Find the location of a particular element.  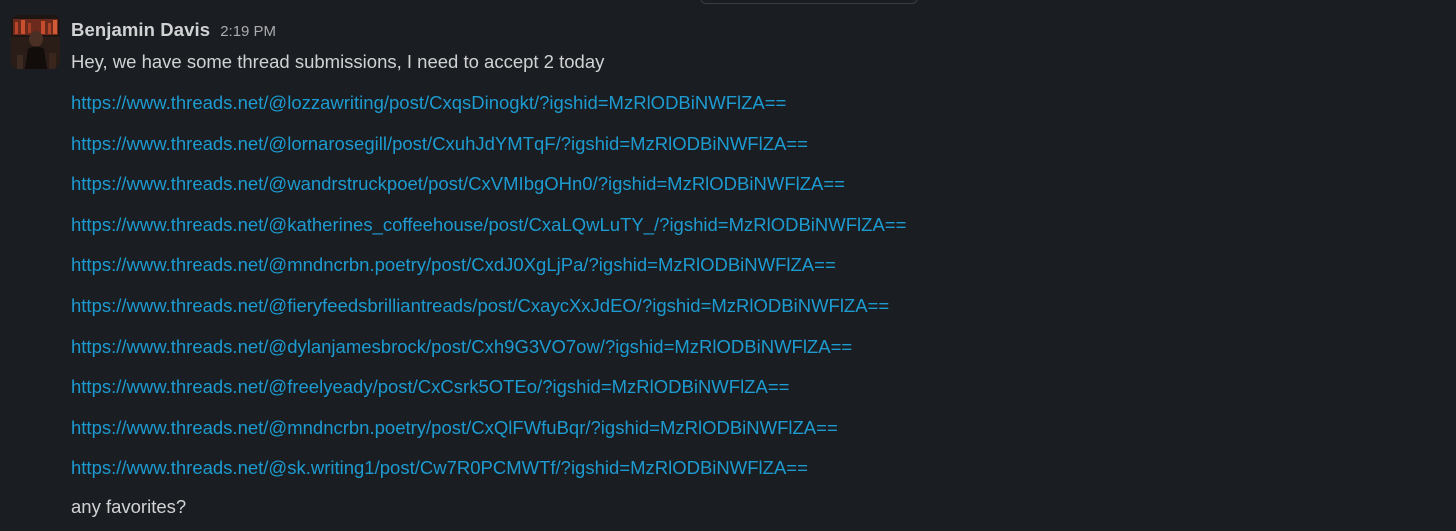

avatar-image is located at coordinates (35, 42).